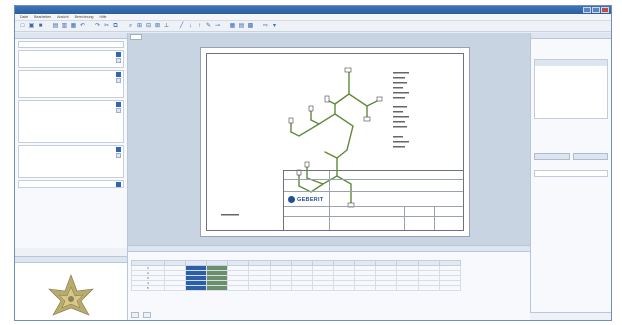 This screenshot has height=325, width=622. Describe the element at coordinates (82, 26) in the screenshot. I see `undo-icon: ↶` at that location.